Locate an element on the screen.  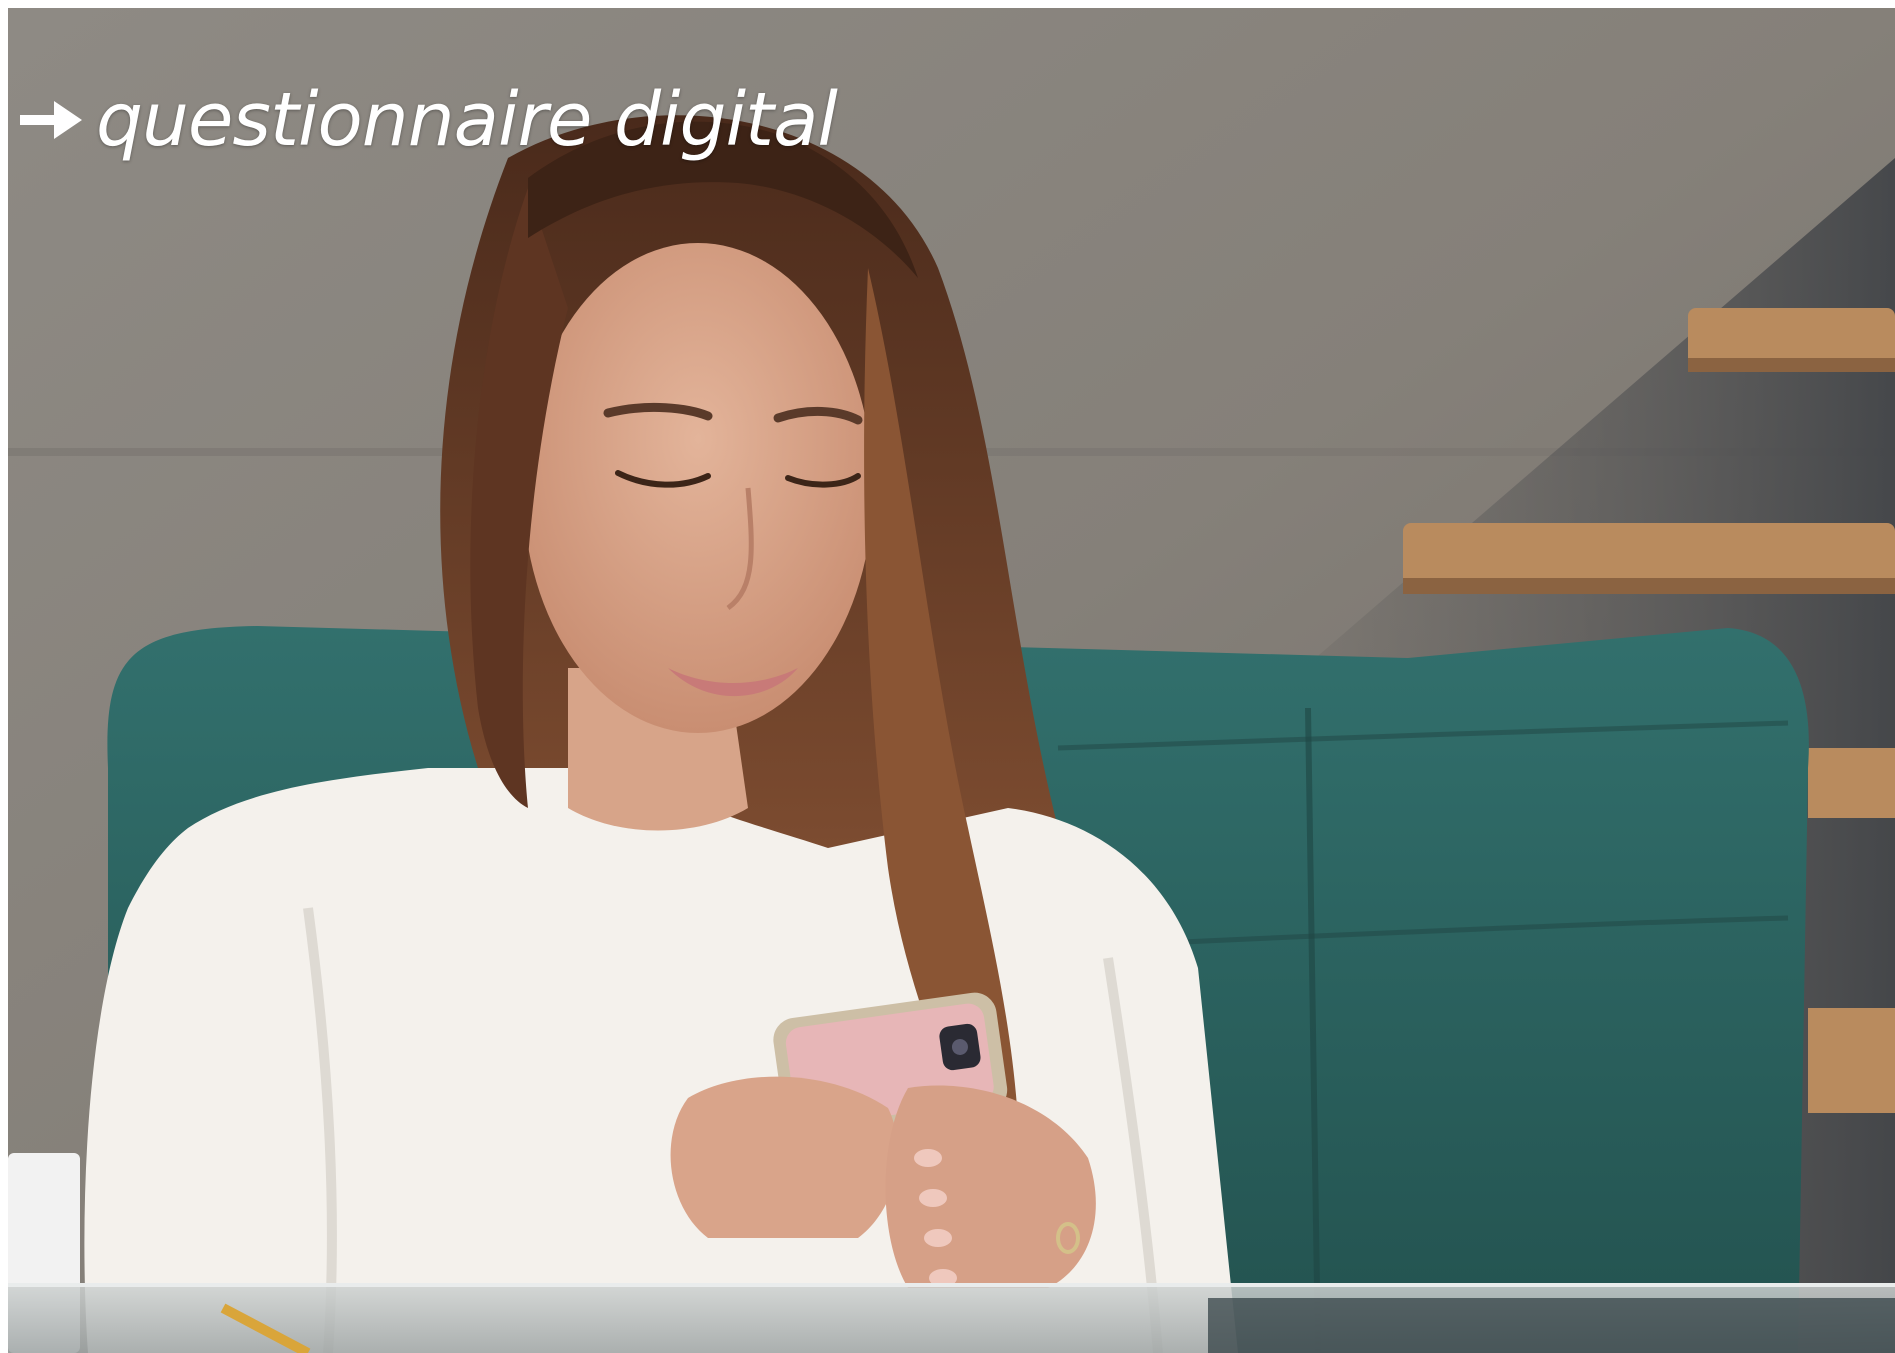
right-arrow-icon is located at coordinates (51, 120).